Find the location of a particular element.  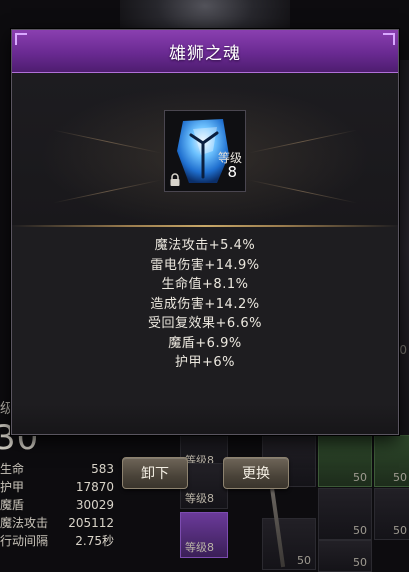

replace-button: 更换 is located at coordinates (256, 473).